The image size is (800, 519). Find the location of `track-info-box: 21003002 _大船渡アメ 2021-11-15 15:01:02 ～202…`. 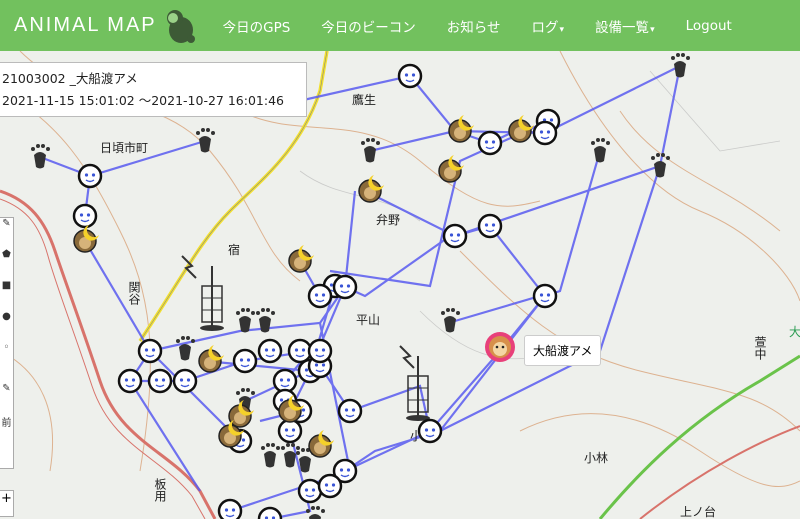

track-info-box: 21003002 _大船渡アメ 2021-11-15 15:01:02 ～202… is located at coordinates (153, 89).